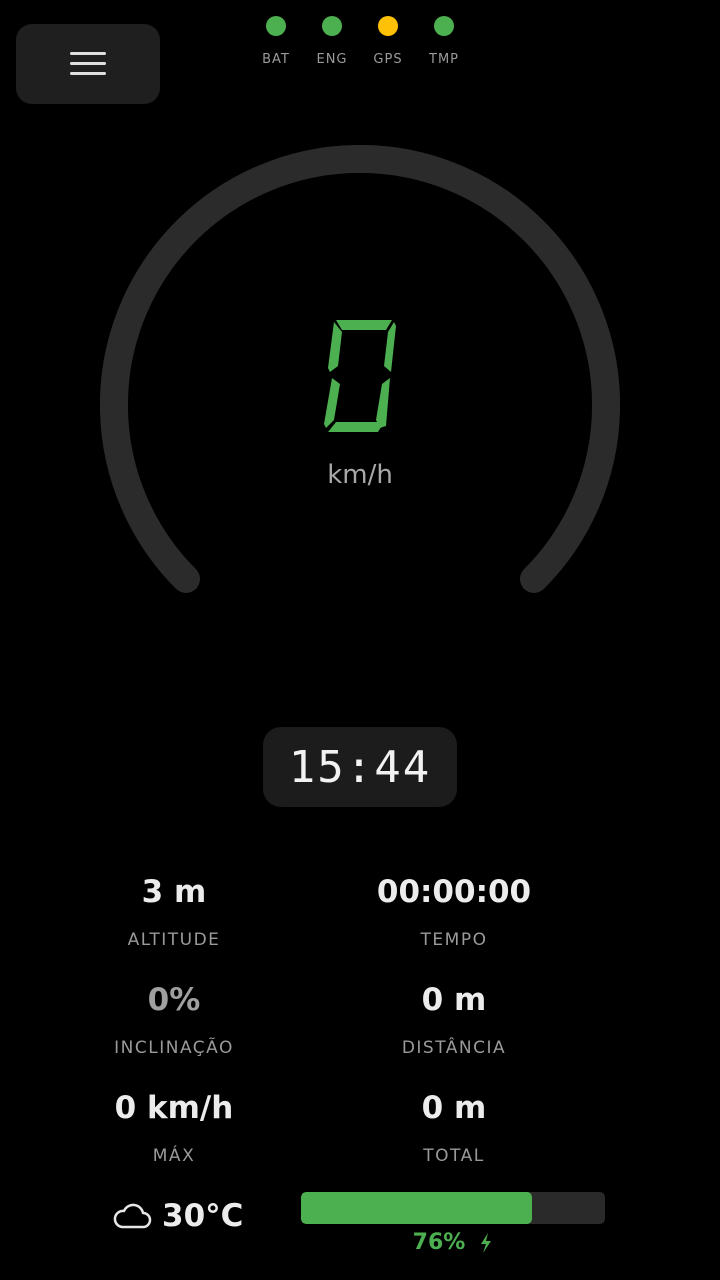 The height and width of the screenshot is (1280, 720). Describe the element at coordinates (360, 767) in the screenshot. I see `clock-display: 15:44` at that location.